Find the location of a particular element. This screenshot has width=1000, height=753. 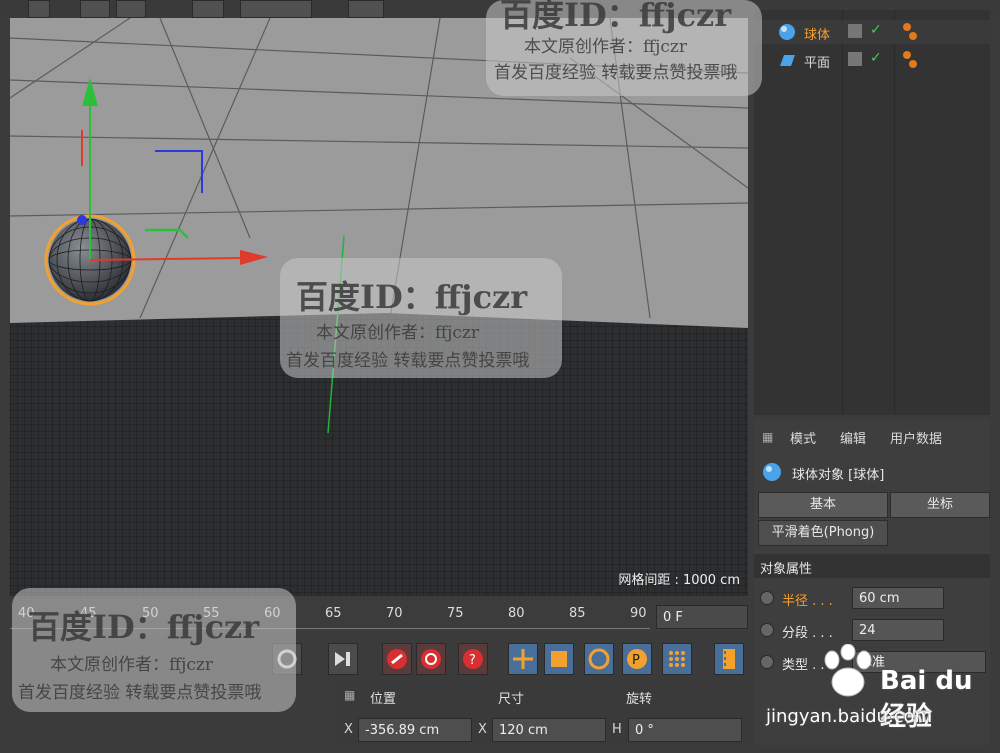

tab-phong: 平滑着色(Phong) is located at coordinates (823, 533).